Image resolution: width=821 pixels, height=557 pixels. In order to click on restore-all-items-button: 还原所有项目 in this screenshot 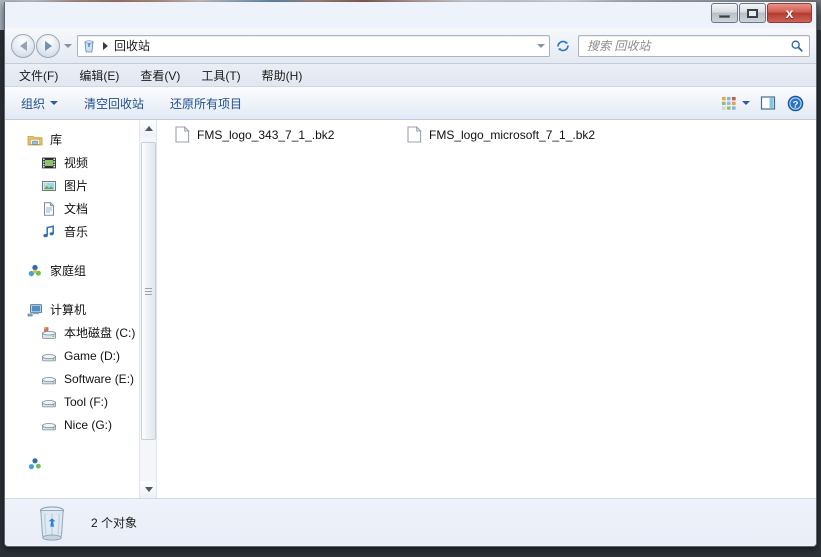, I will do `click(206, 103)`.